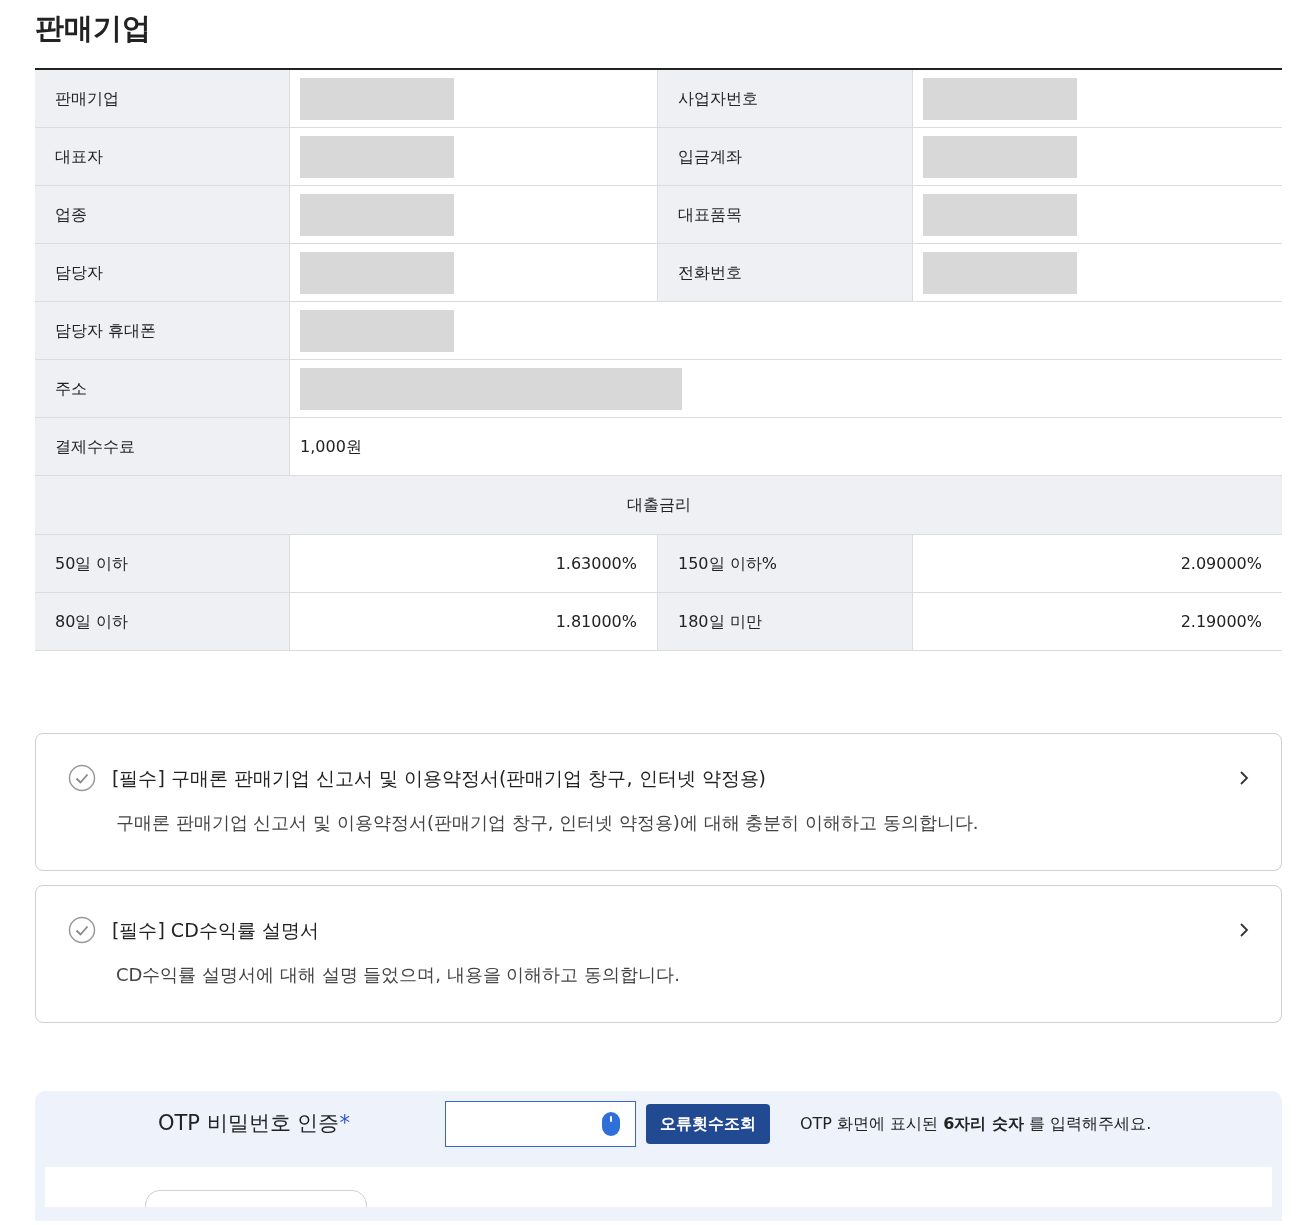 Image resolution: width=1302 pixels, height=1225 pixels. What do you see at coordinates (93, 28) in the screenshot?
I see `page-title: 판매기업` at bounding box center [93, 28].